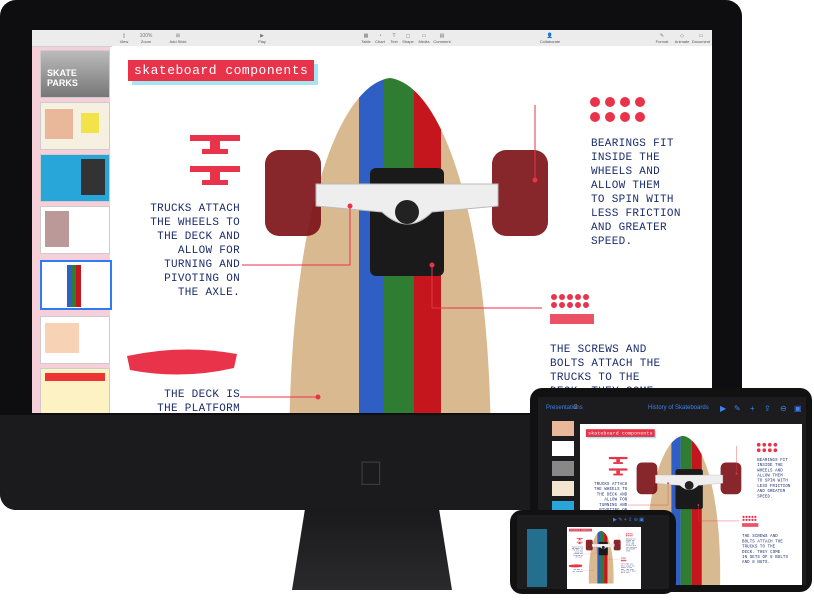  What do you see at coordinates (752, 408) in the screenshot?
I see `add-icon: +` at bounding box center [752, 408].